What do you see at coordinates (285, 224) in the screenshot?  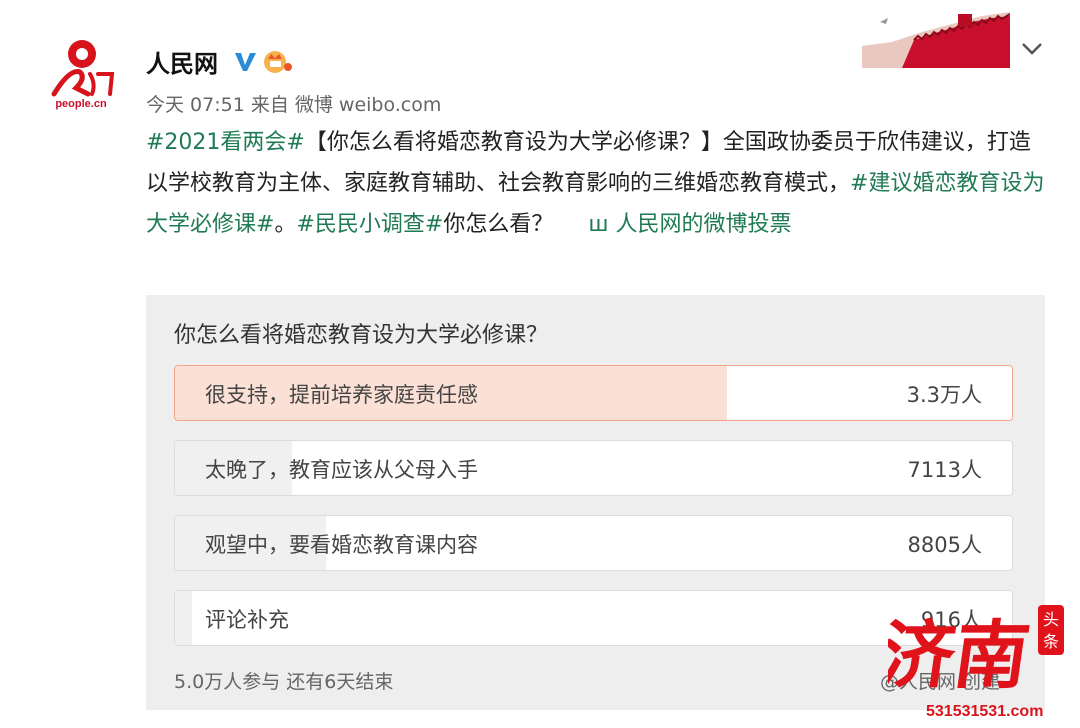 I see `post-text-segment: 。` at bounding box center [285, 224].